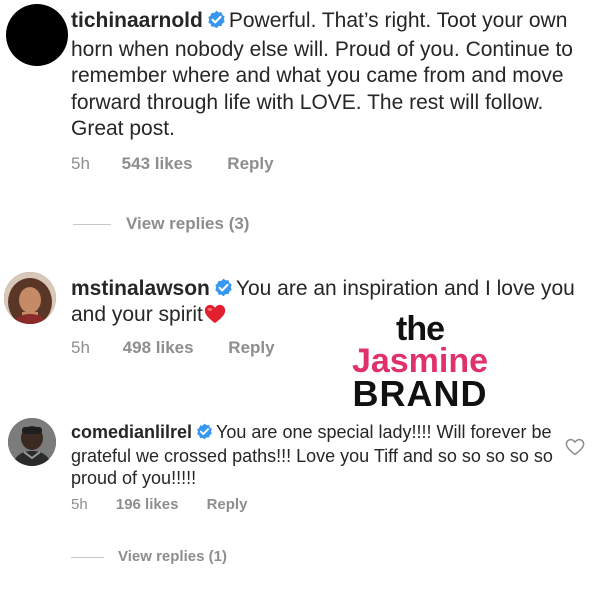 The image size is (595, 595). What do you see at coordinates (140, 288) in the screenshot?
I see `username: mstinalawson` at bounding box center [140, 288].